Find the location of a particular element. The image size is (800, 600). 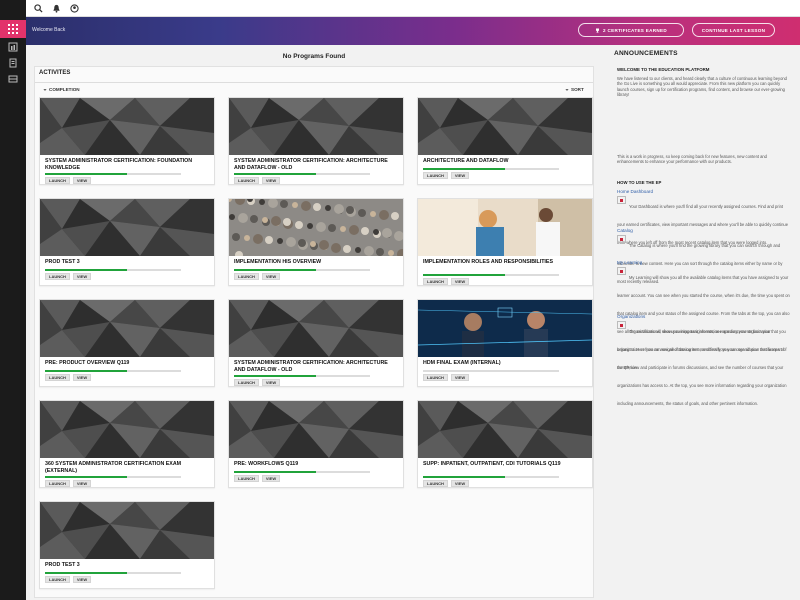

activity-card: ARCHITECTURE AND DATAFLOW LAUNCH VIEW is located at coordinates (505, 141).